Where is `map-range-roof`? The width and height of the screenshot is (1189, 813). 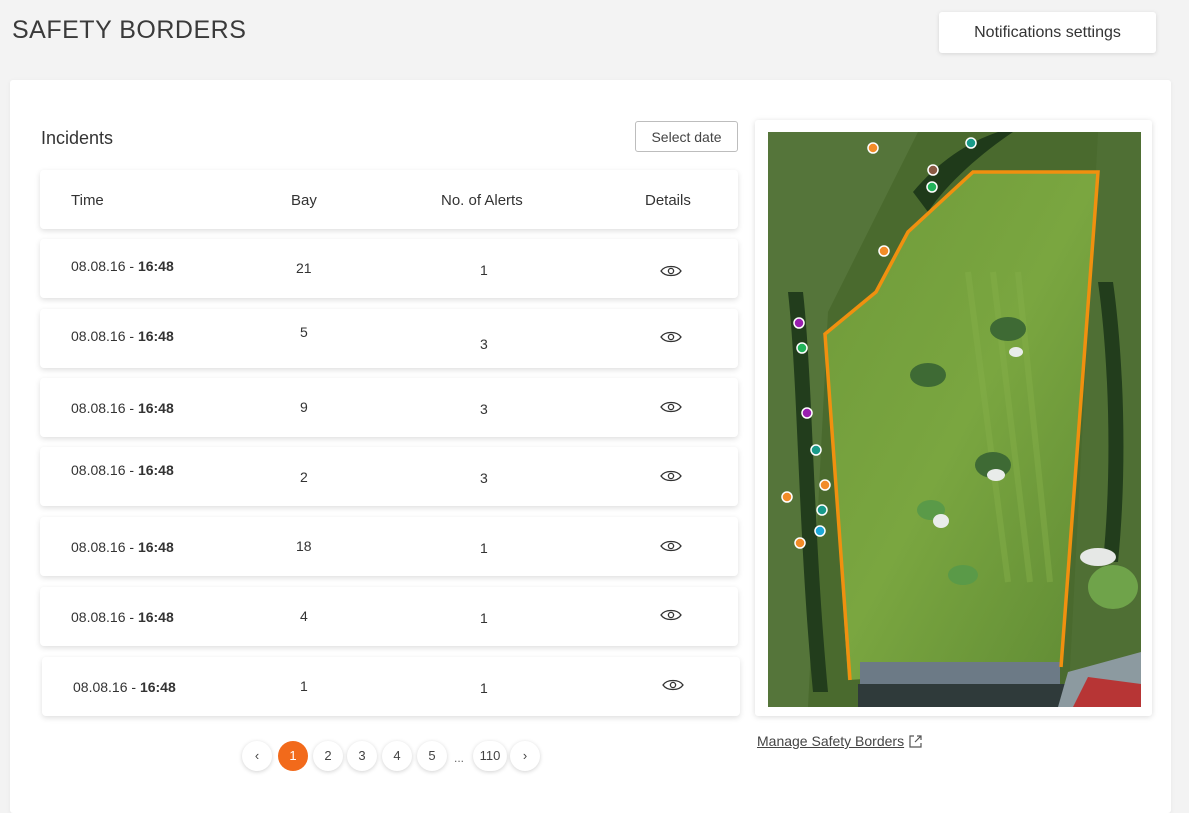
map-range-roof is located at coordinates (963, 695).